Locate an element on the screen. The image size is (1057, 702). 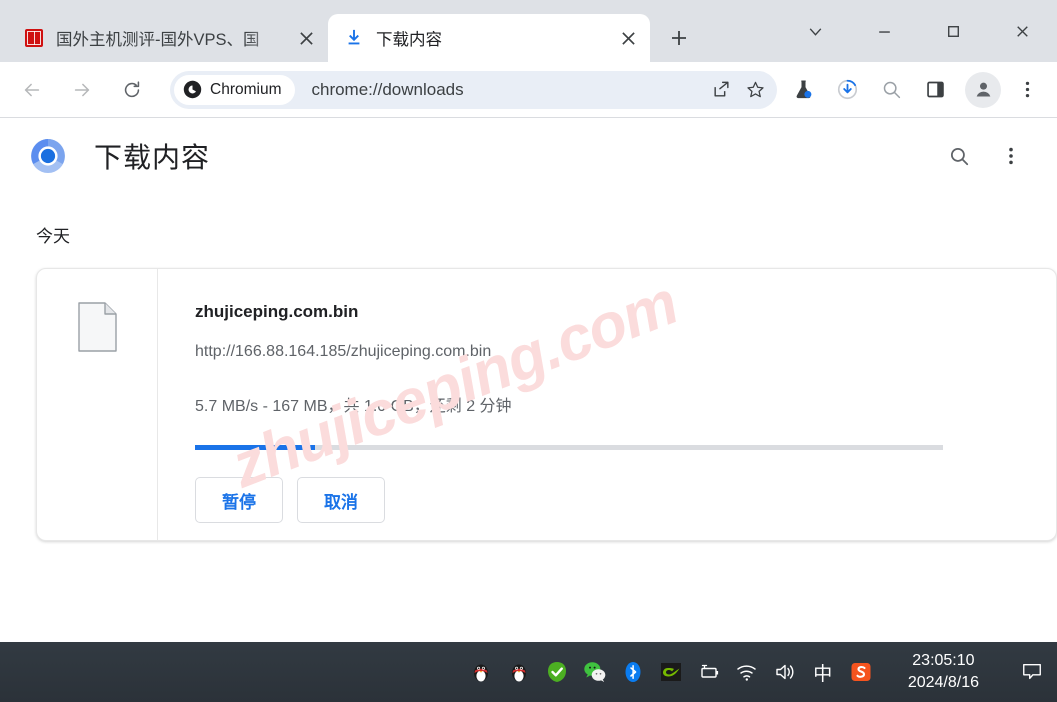
downloads-progress-icon is located at coordinates (847, 90).